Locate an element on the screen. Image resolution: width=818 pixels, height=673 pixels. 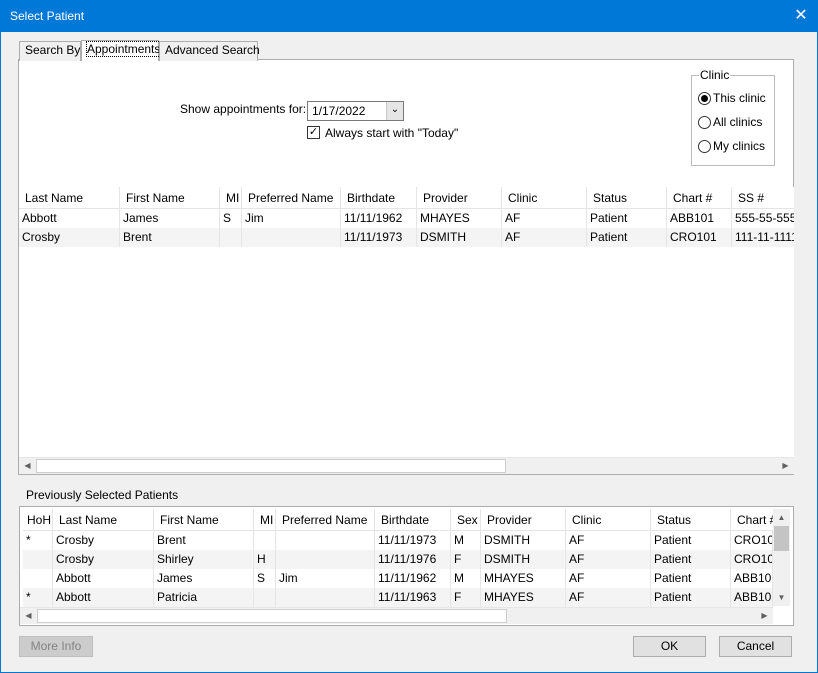
radio-all-clinics is located at coordinates (704, 122).